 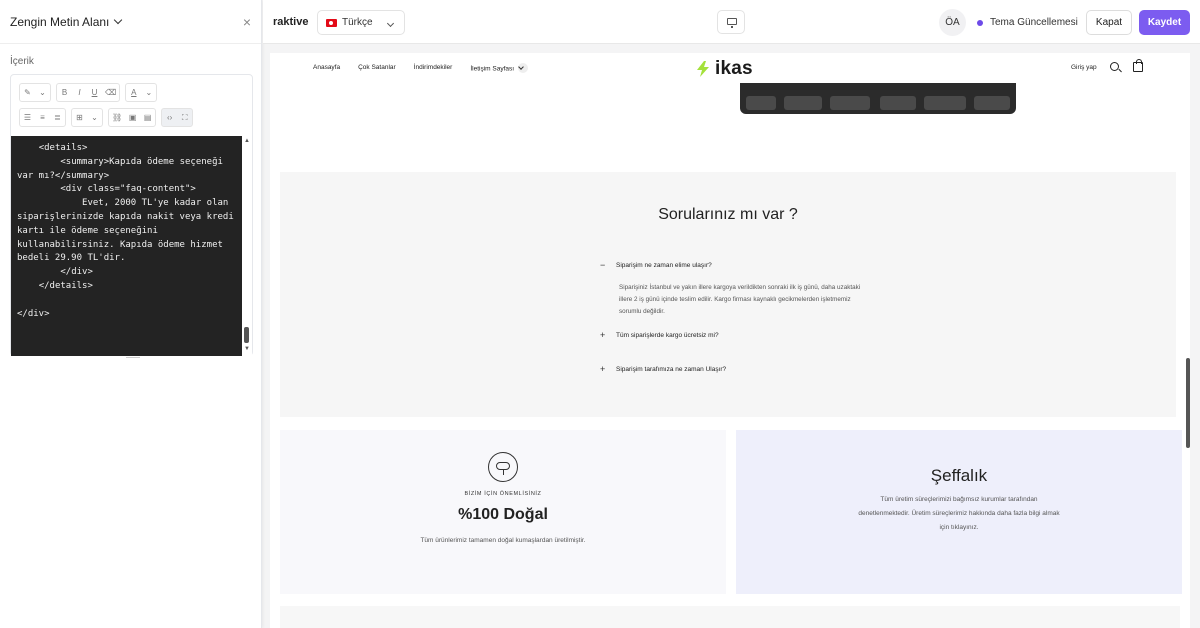 I want to click on nav-link-contact: İletişim Sayfası, so click(x=499, y=68).